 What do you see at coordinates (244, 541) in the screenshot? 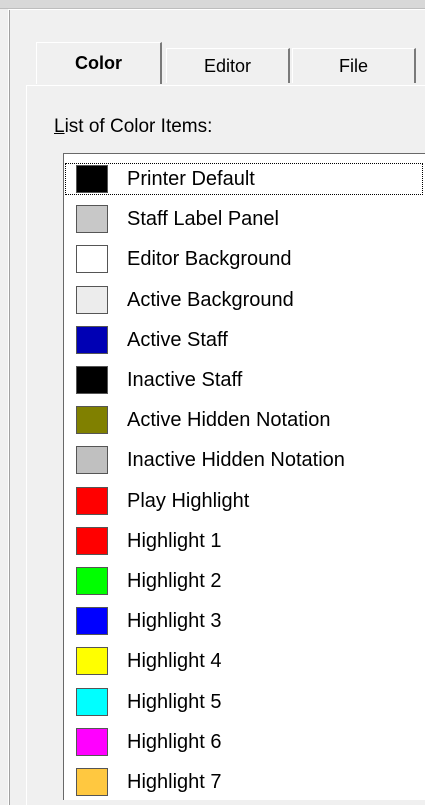
I see `list-item: Highlight 1` at bounding box center [244, 541].